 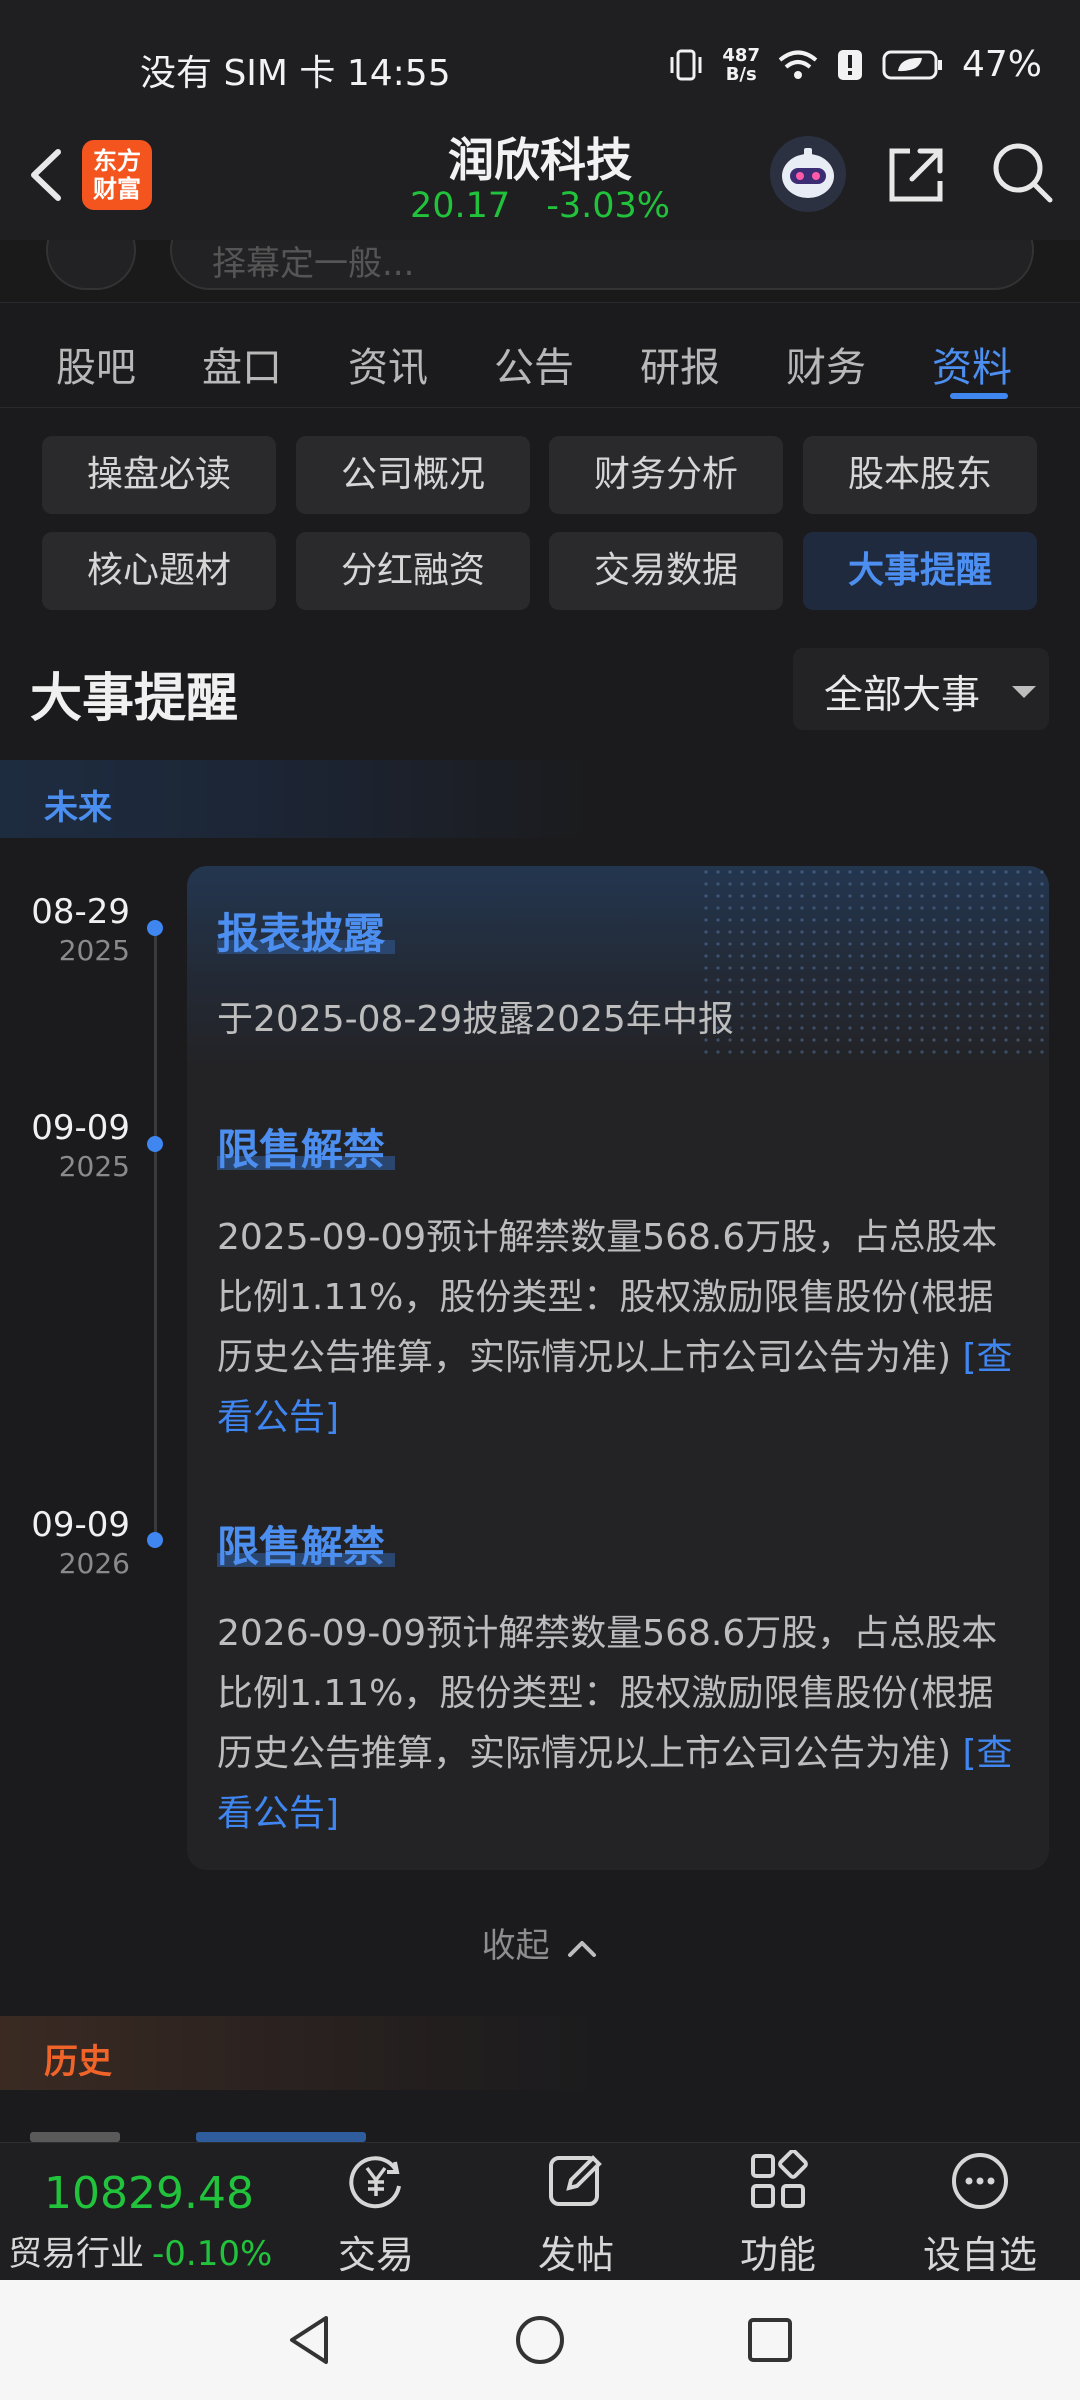 I want to click on tab-pankou: 盘口, so click(x=242, y=364).